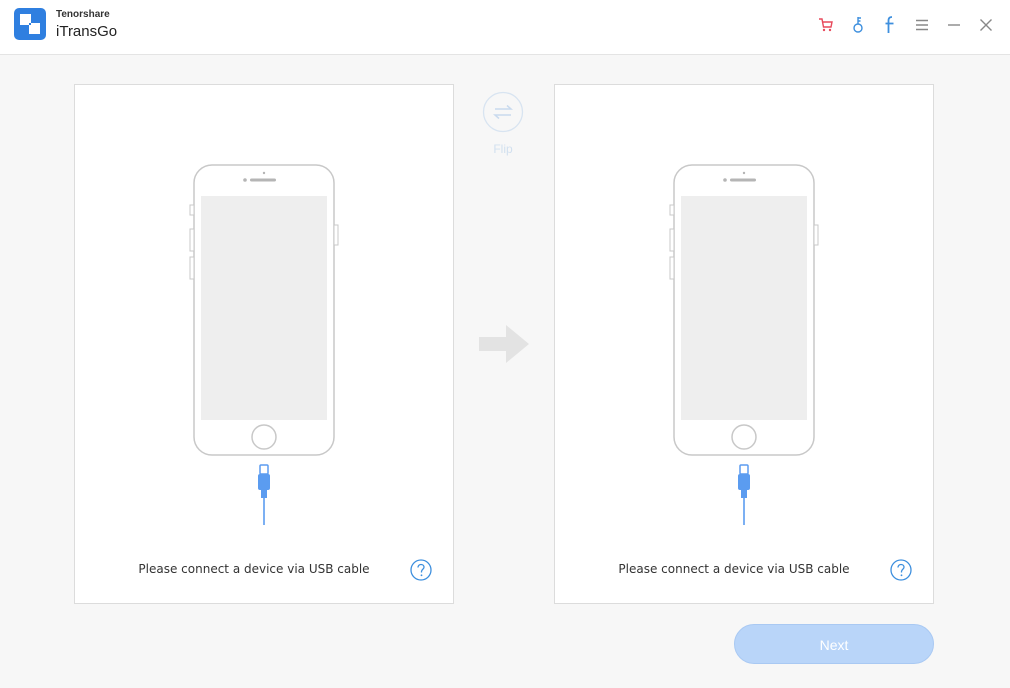 This screenshot has height=688, width=1010. Describe the element at coordinates (922, 25) in the screenshot. I see `menu-icon` at that location.